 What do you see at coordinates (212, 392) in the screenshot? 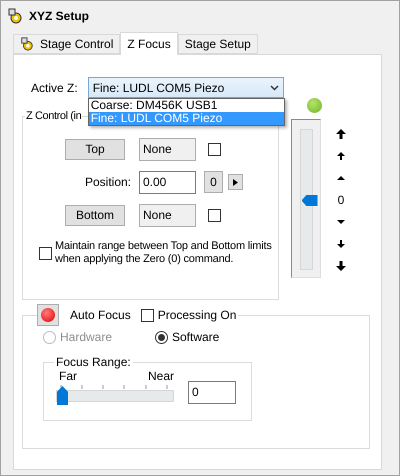
I see `focus-range-field: 0` at bounding box center [212, 392].